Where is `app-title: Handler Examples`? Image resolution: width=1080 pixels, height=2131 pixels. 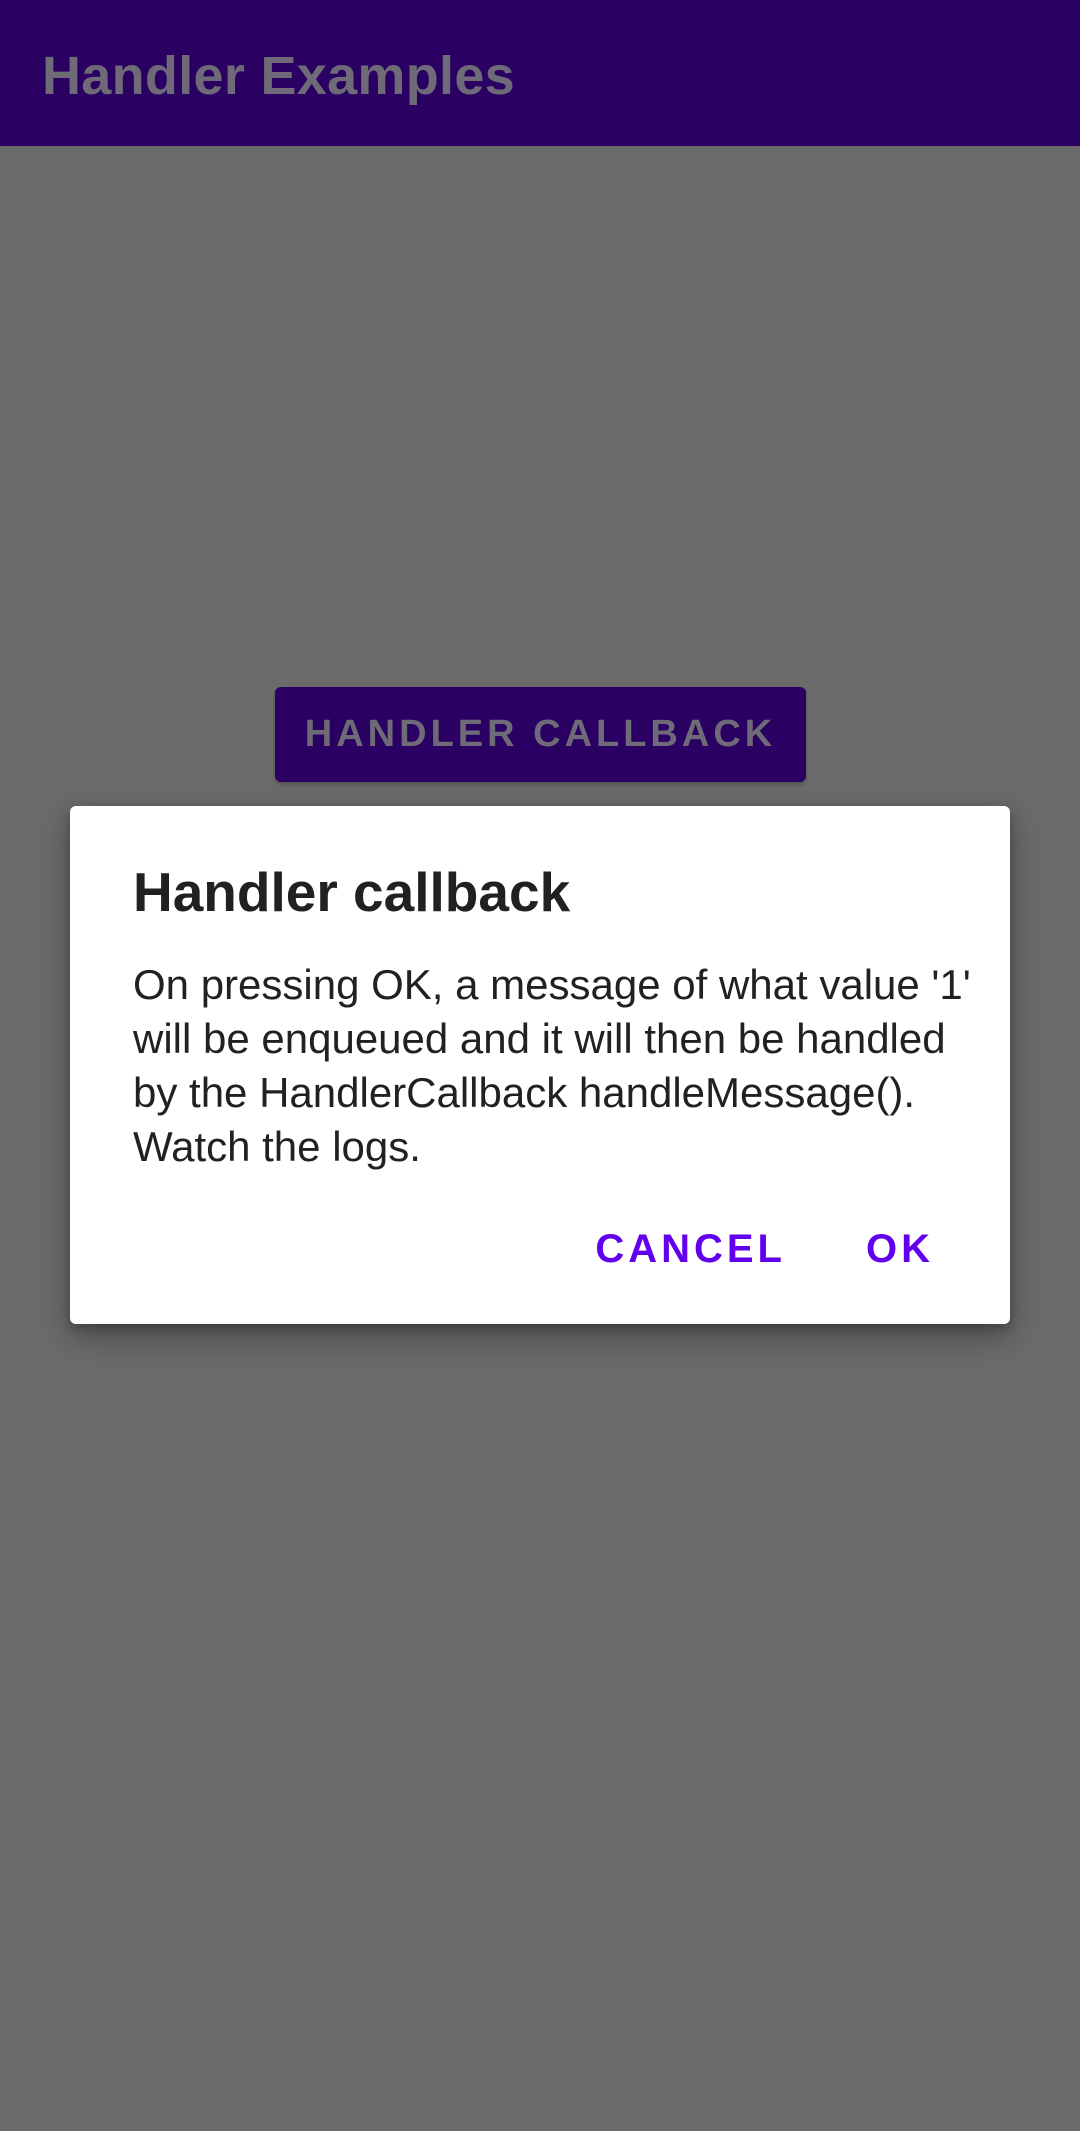 app-title: Handler Examples is located at coordinates (279, 76).